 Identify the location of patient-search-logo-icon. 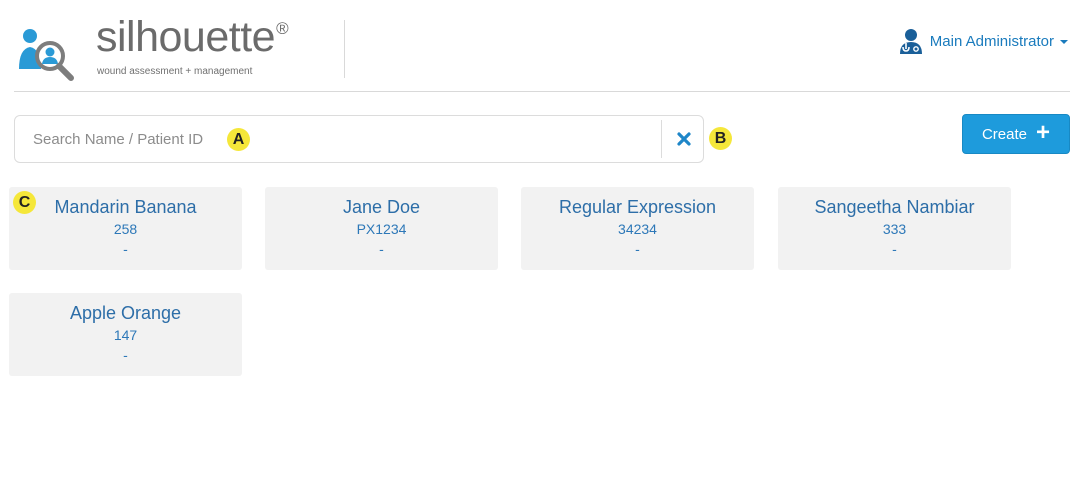
(46, 55).